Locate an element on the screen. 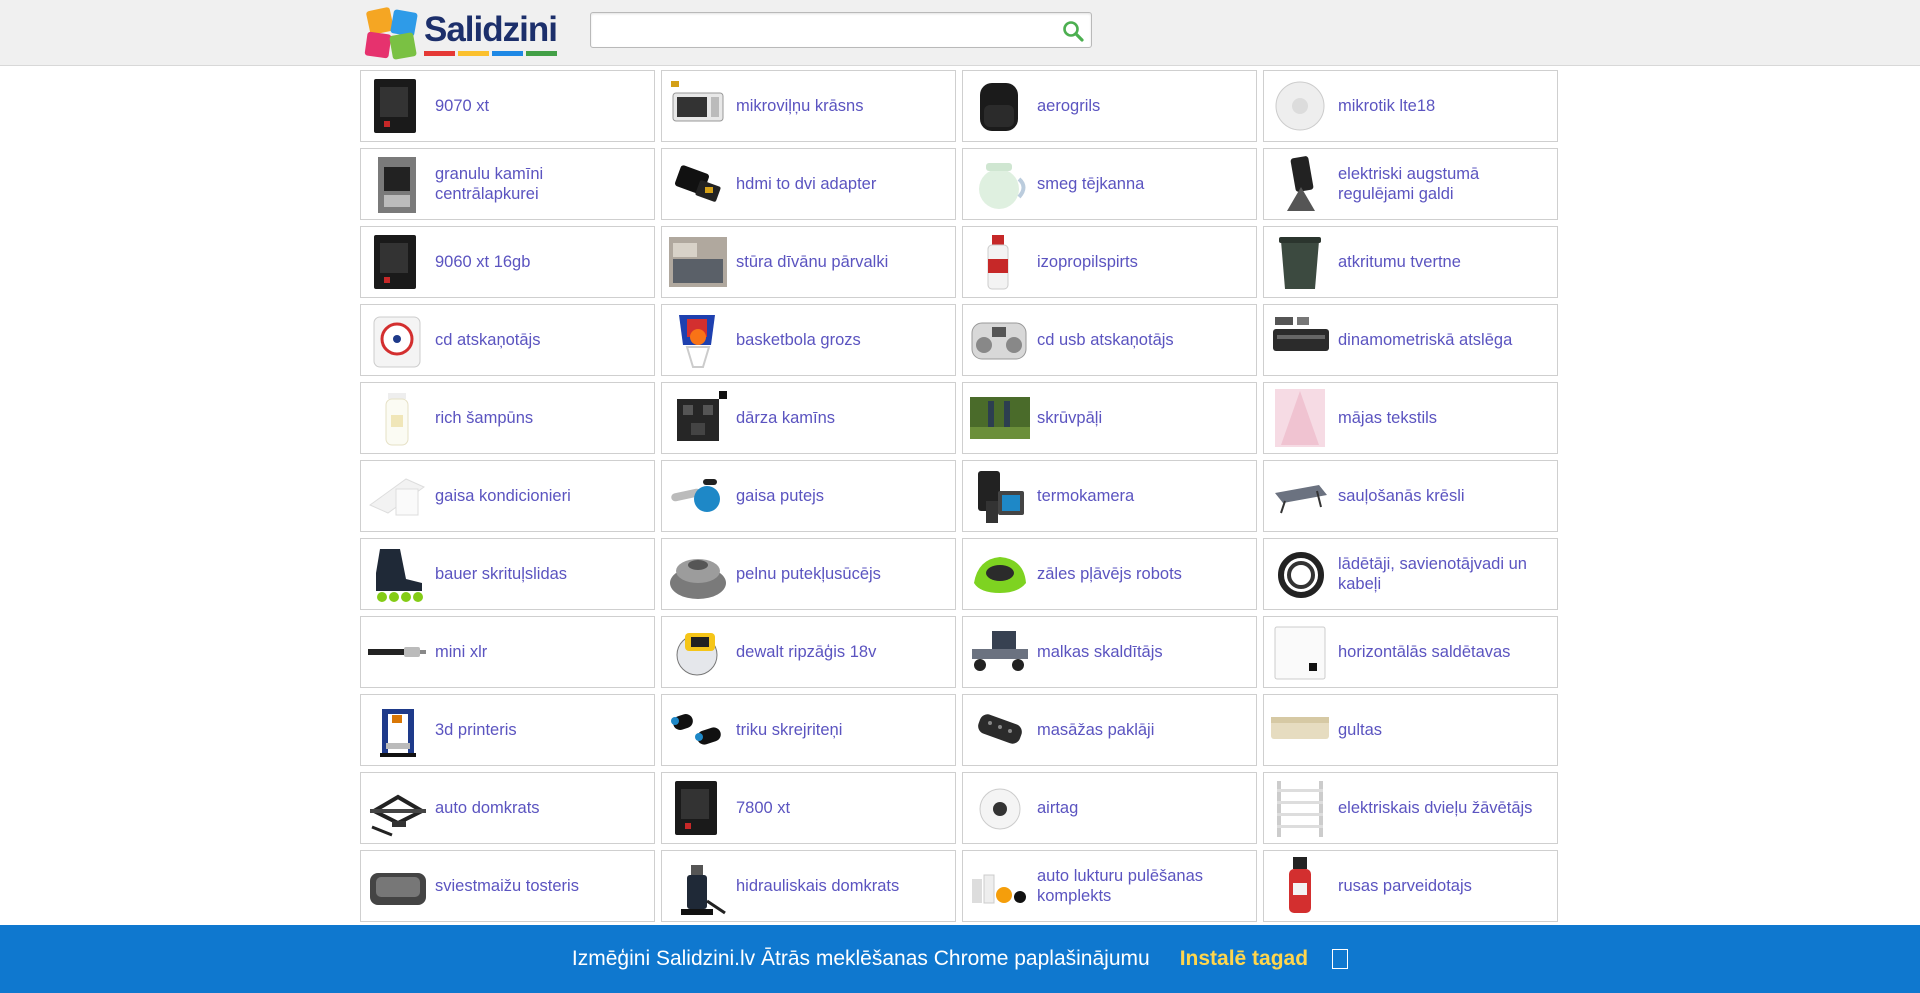  product-link-label: malkas skaldītājs is located at coordinates (1107, 652).